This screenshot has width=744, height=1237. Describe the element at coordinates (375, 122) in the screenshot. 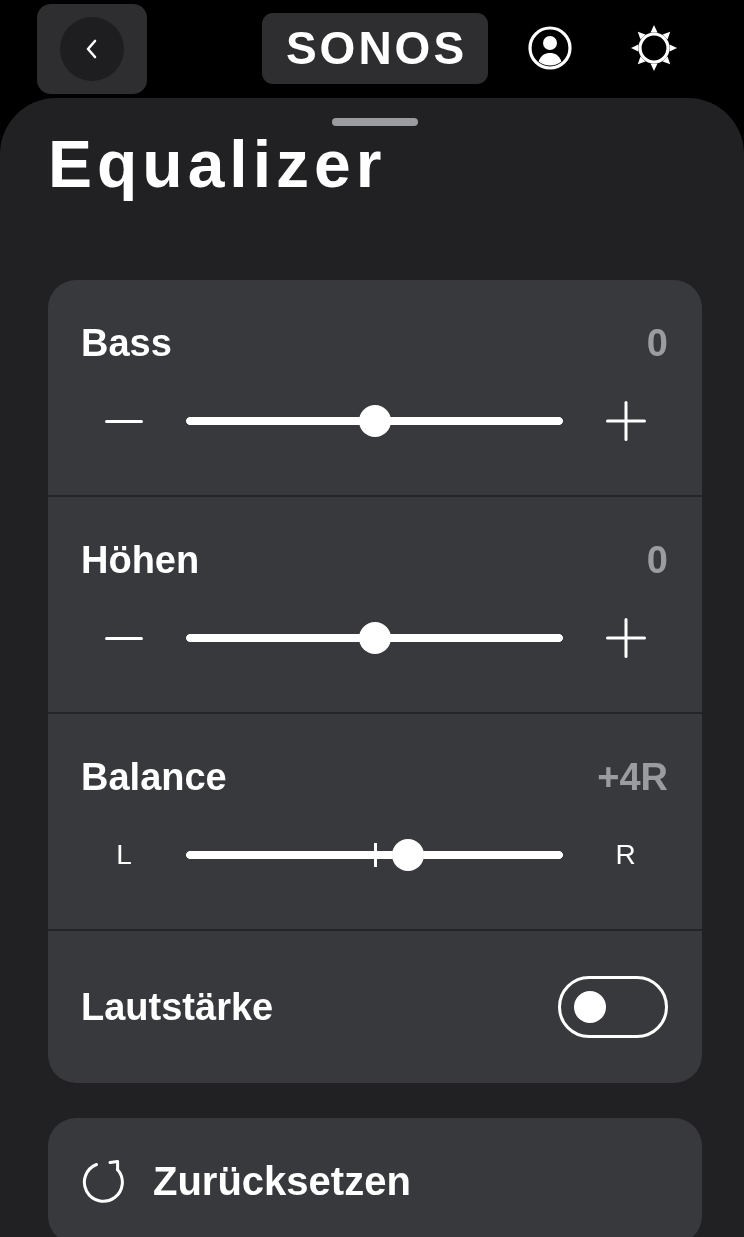

I see `drag-handle` at that location.